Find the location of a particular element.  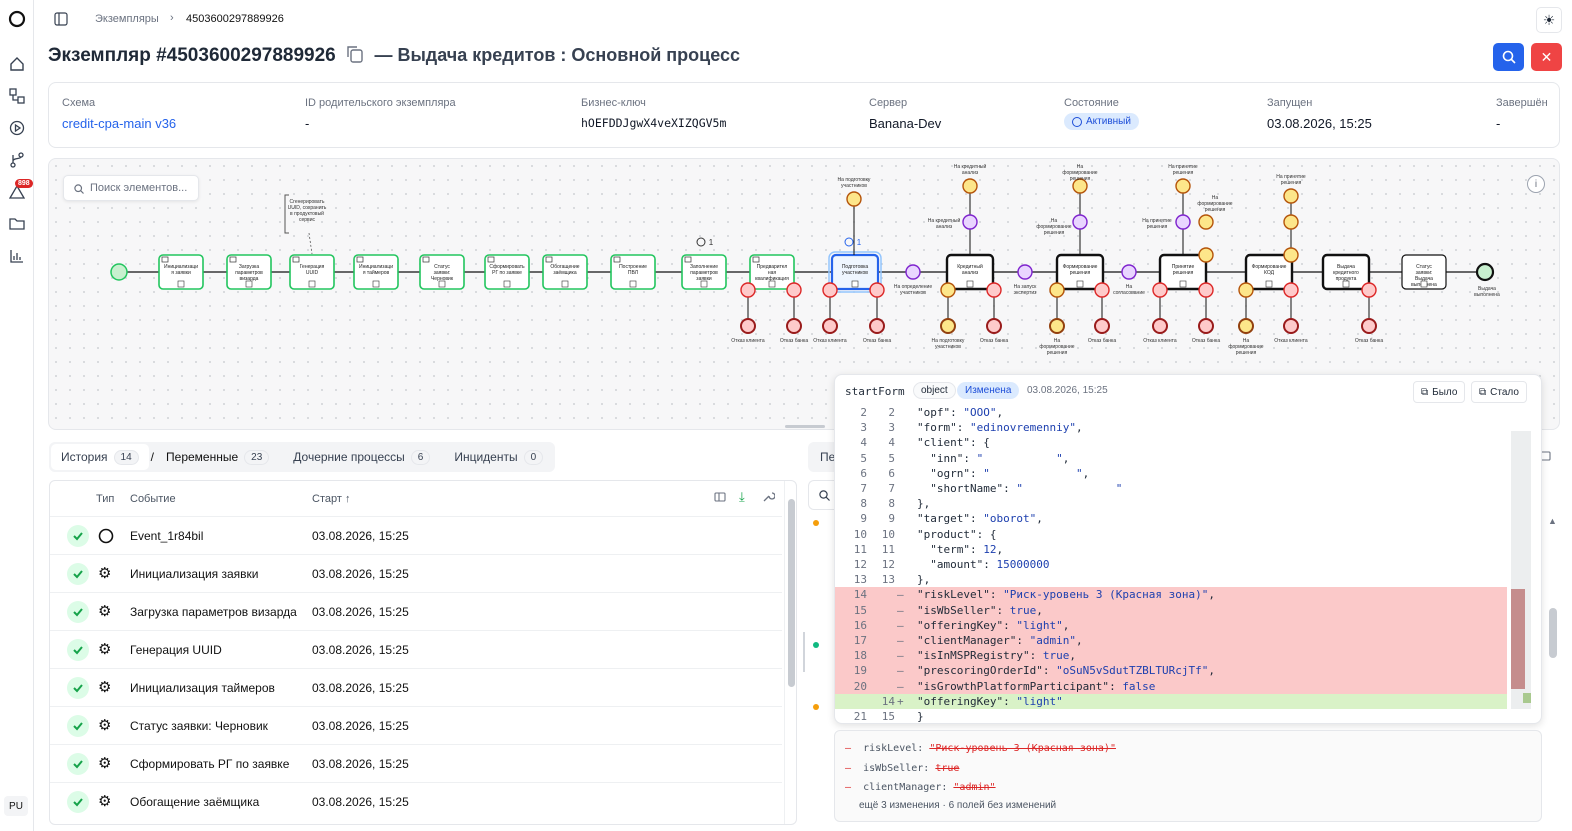

event-label: Насогласование is located at coordinates (1129, 290).